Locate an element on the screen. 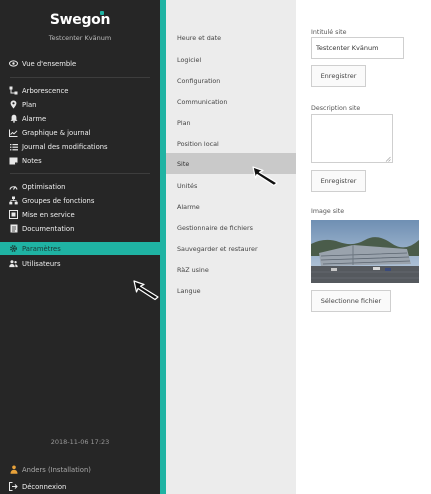  current-user: Anders (Installation) is located at coordinates (80, 469).